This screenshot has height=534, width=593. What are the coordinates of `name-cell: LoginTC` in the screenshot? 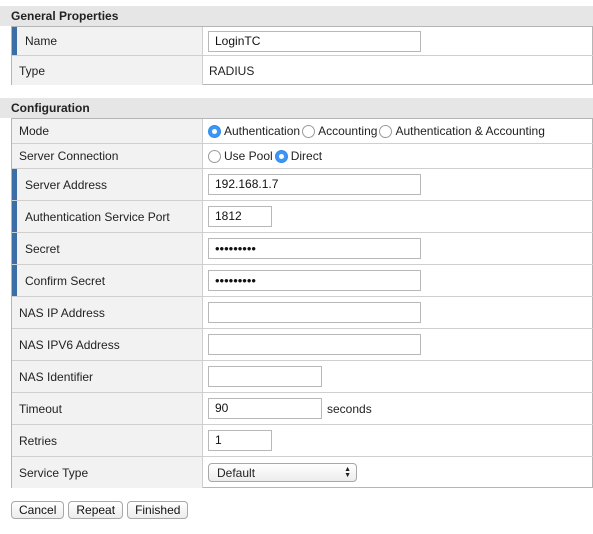 It's located at (398, 41).